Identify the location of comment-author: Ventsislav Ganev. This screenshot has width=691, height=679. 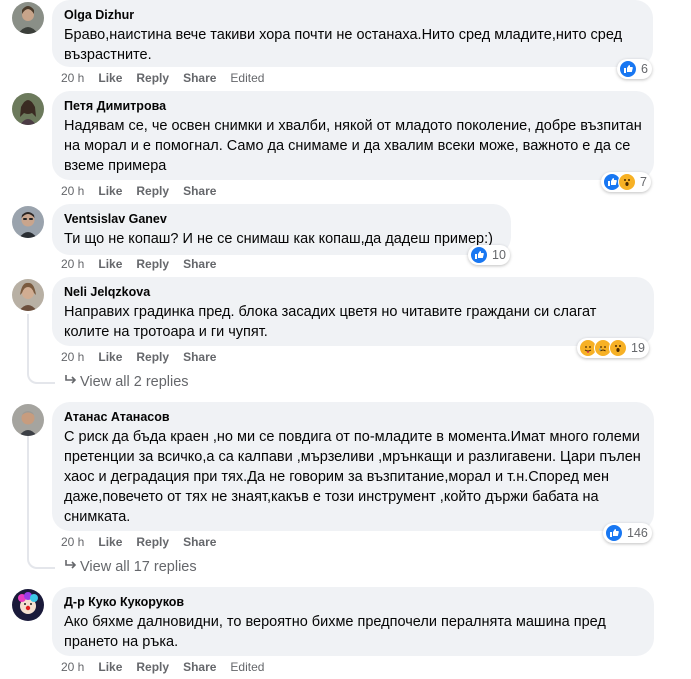
(281, 219).